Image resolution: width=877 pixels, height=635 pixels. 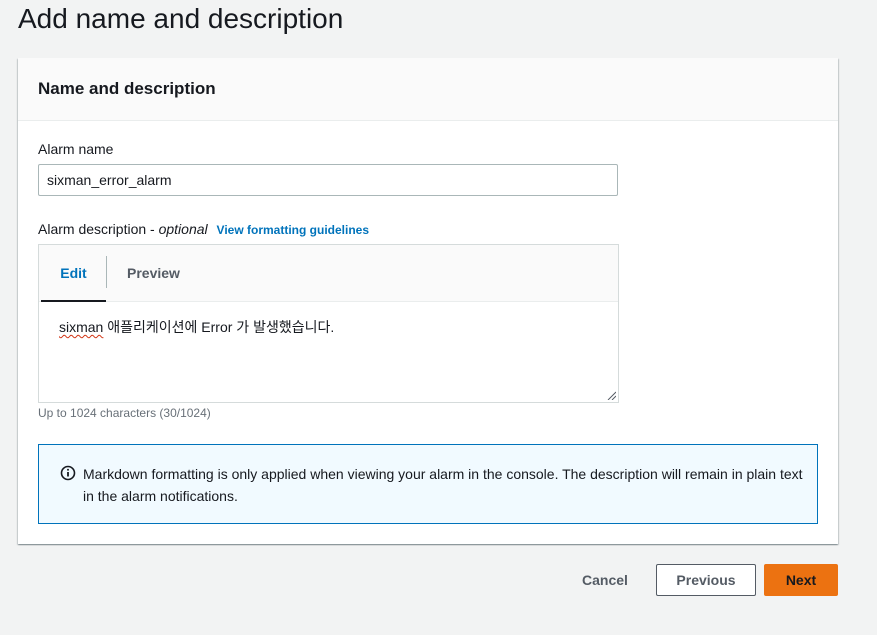 I want to click on alarm-name-value: sixman_error_alarm, so click(x=109, y=180).